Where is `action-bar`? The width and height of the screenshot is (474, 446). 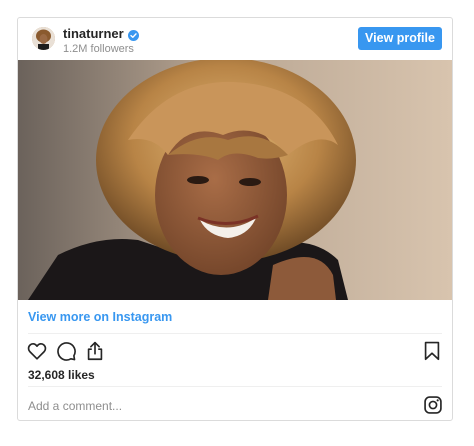 action-bar is located at coordinates (69, 351).